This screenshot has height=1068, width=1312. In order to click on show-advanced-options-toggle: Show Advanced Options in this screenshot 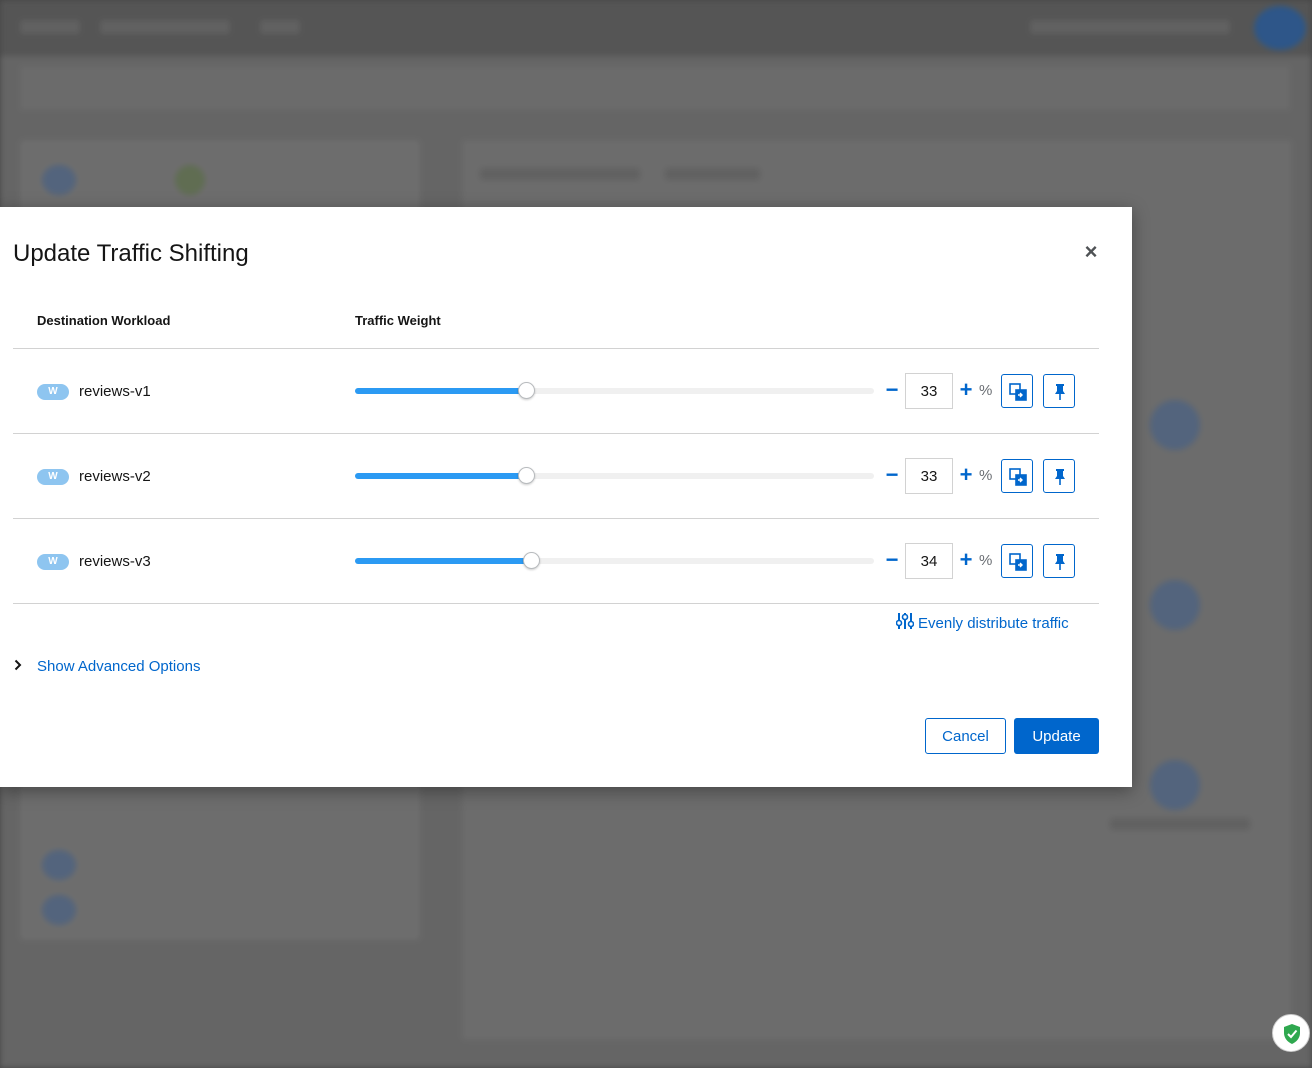, I will do `click(107, 666)`.